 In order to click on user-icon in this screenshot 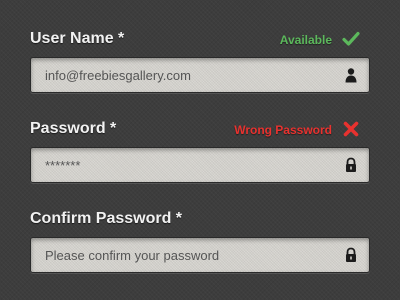, I will do `click(351, 75)`.